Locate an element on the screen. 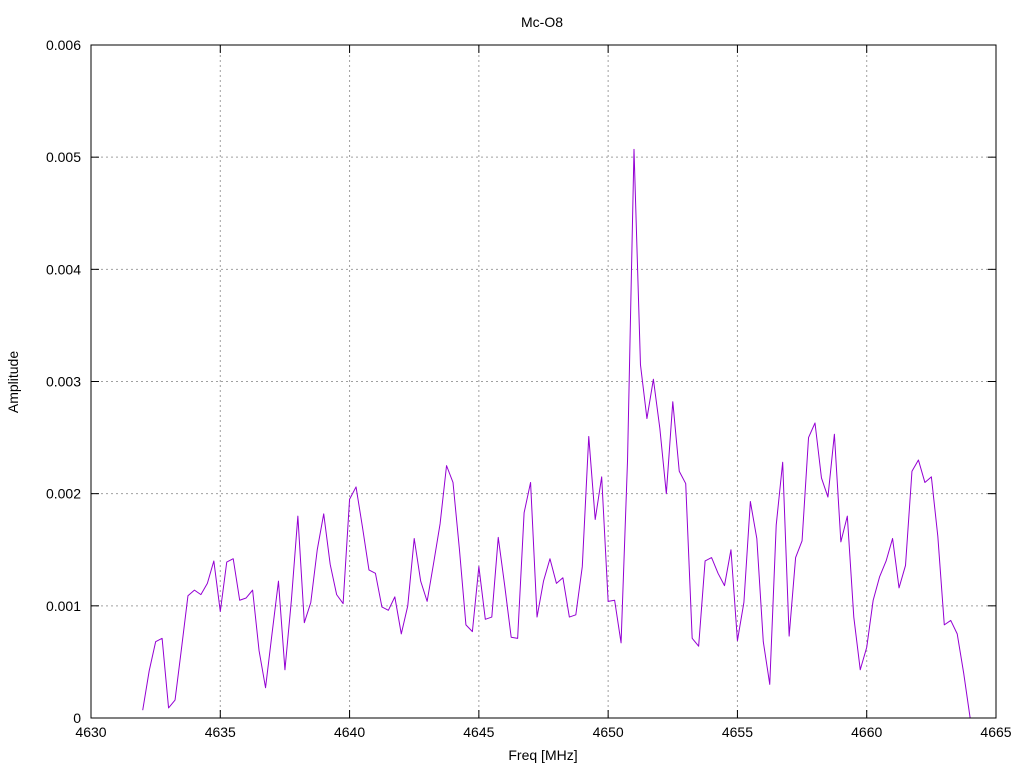 The height and width of the screenshot is (768, 1024). chart-title: Mc-O8 is located at coordinates (542, 22).